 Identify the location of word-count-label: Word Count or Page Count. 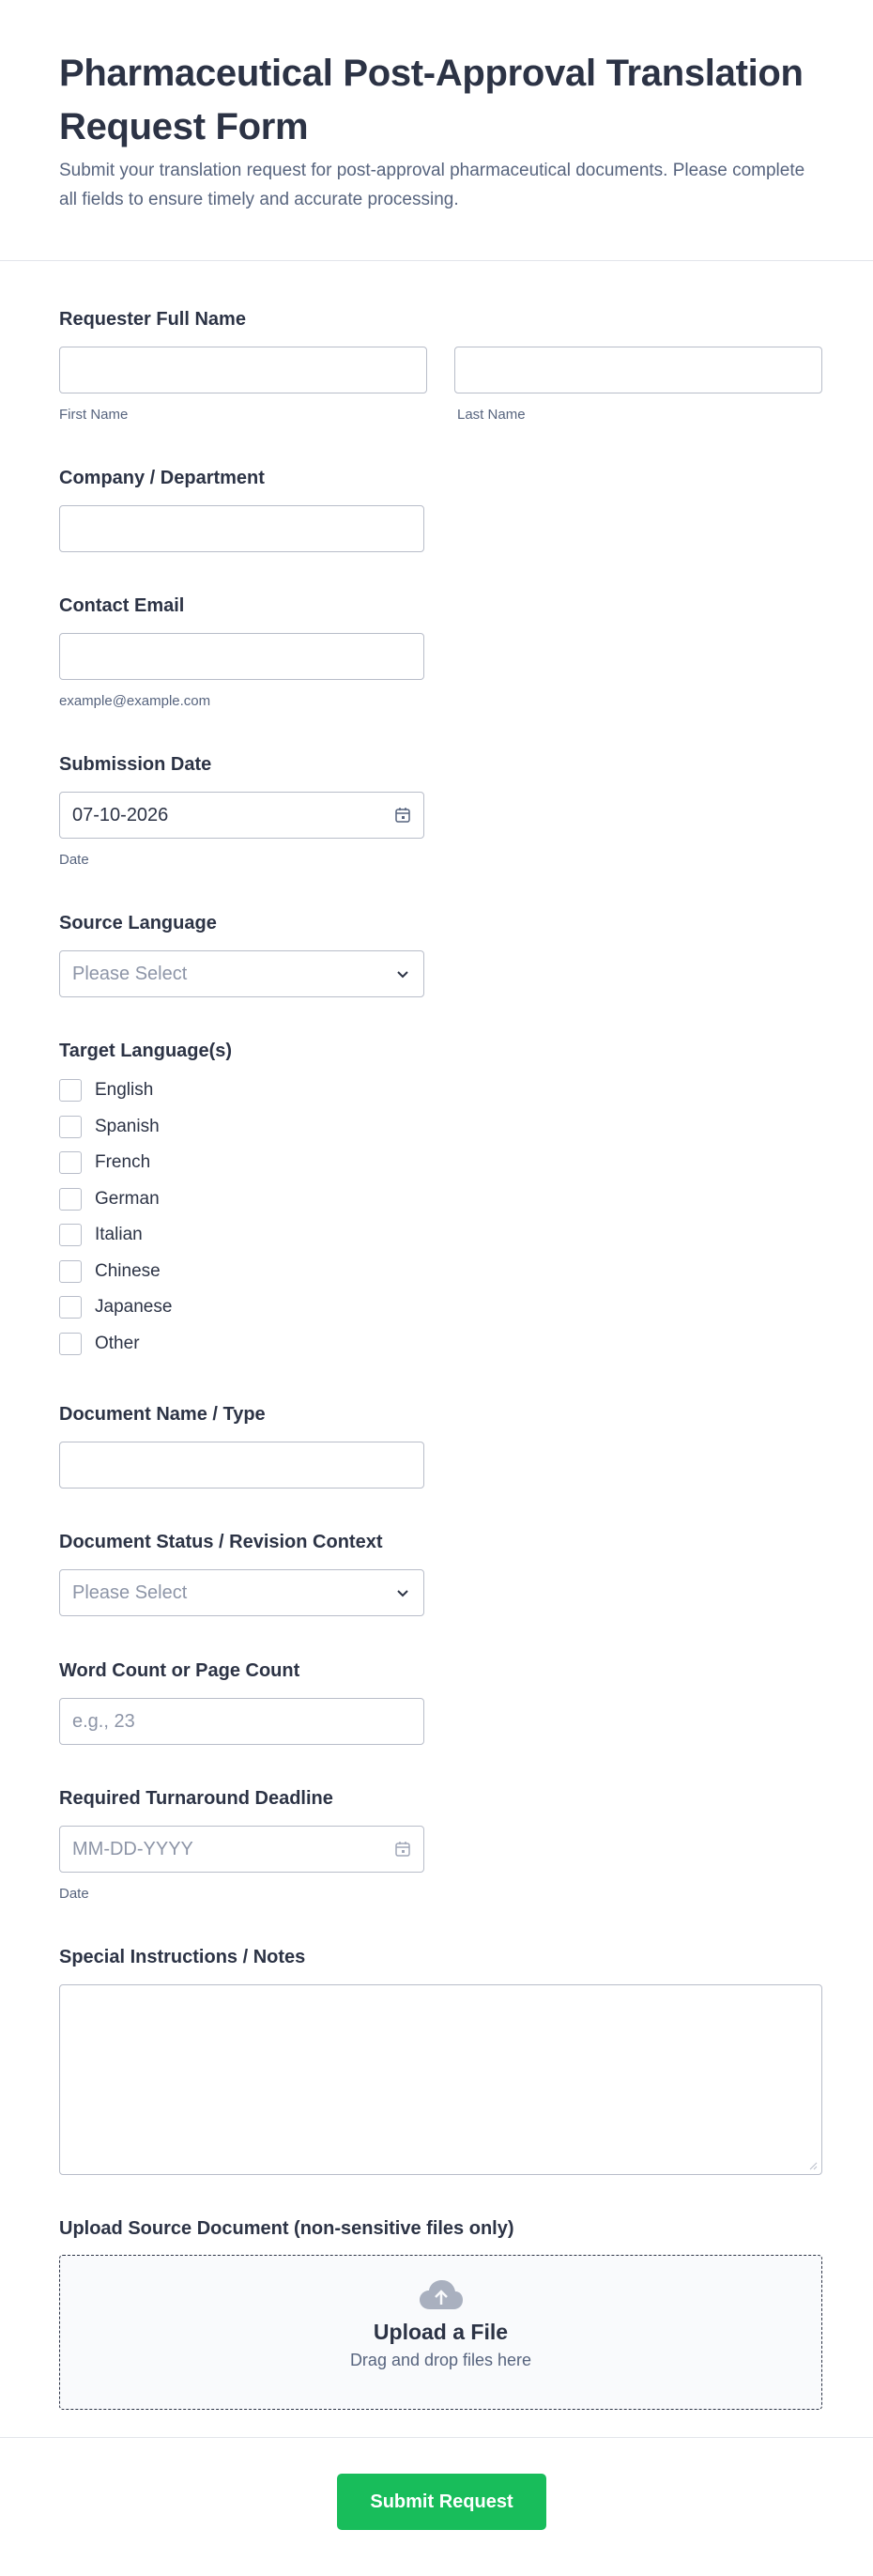
(179, 1670).